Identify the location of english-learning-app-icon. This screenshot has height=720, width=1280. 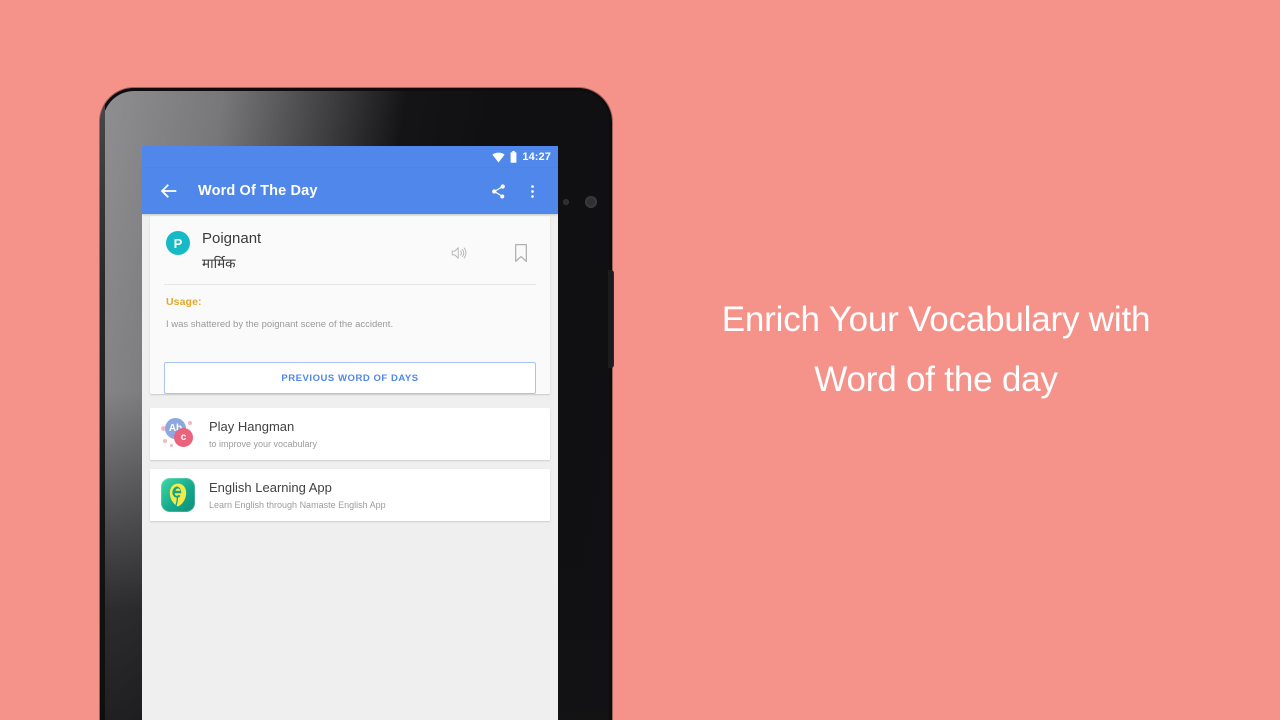
(178, 495).